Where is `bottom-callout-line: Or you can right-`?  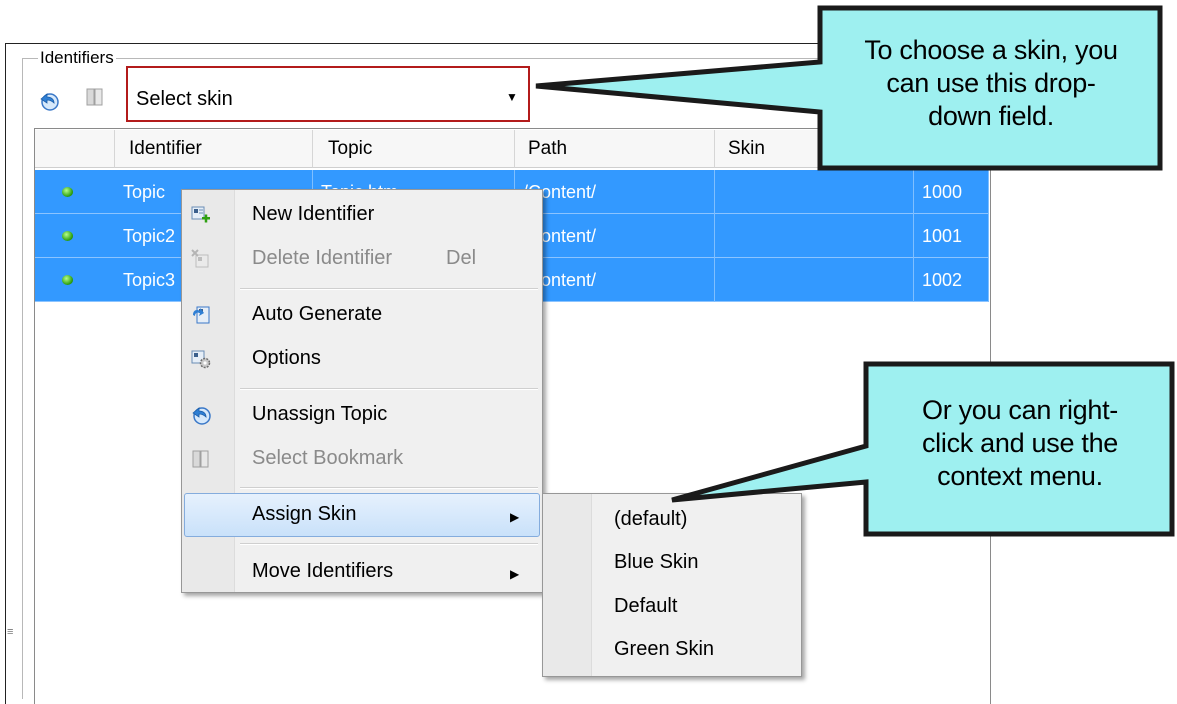
bottom-callout-line: Or you can right- is located at coordinates (1020, 410).